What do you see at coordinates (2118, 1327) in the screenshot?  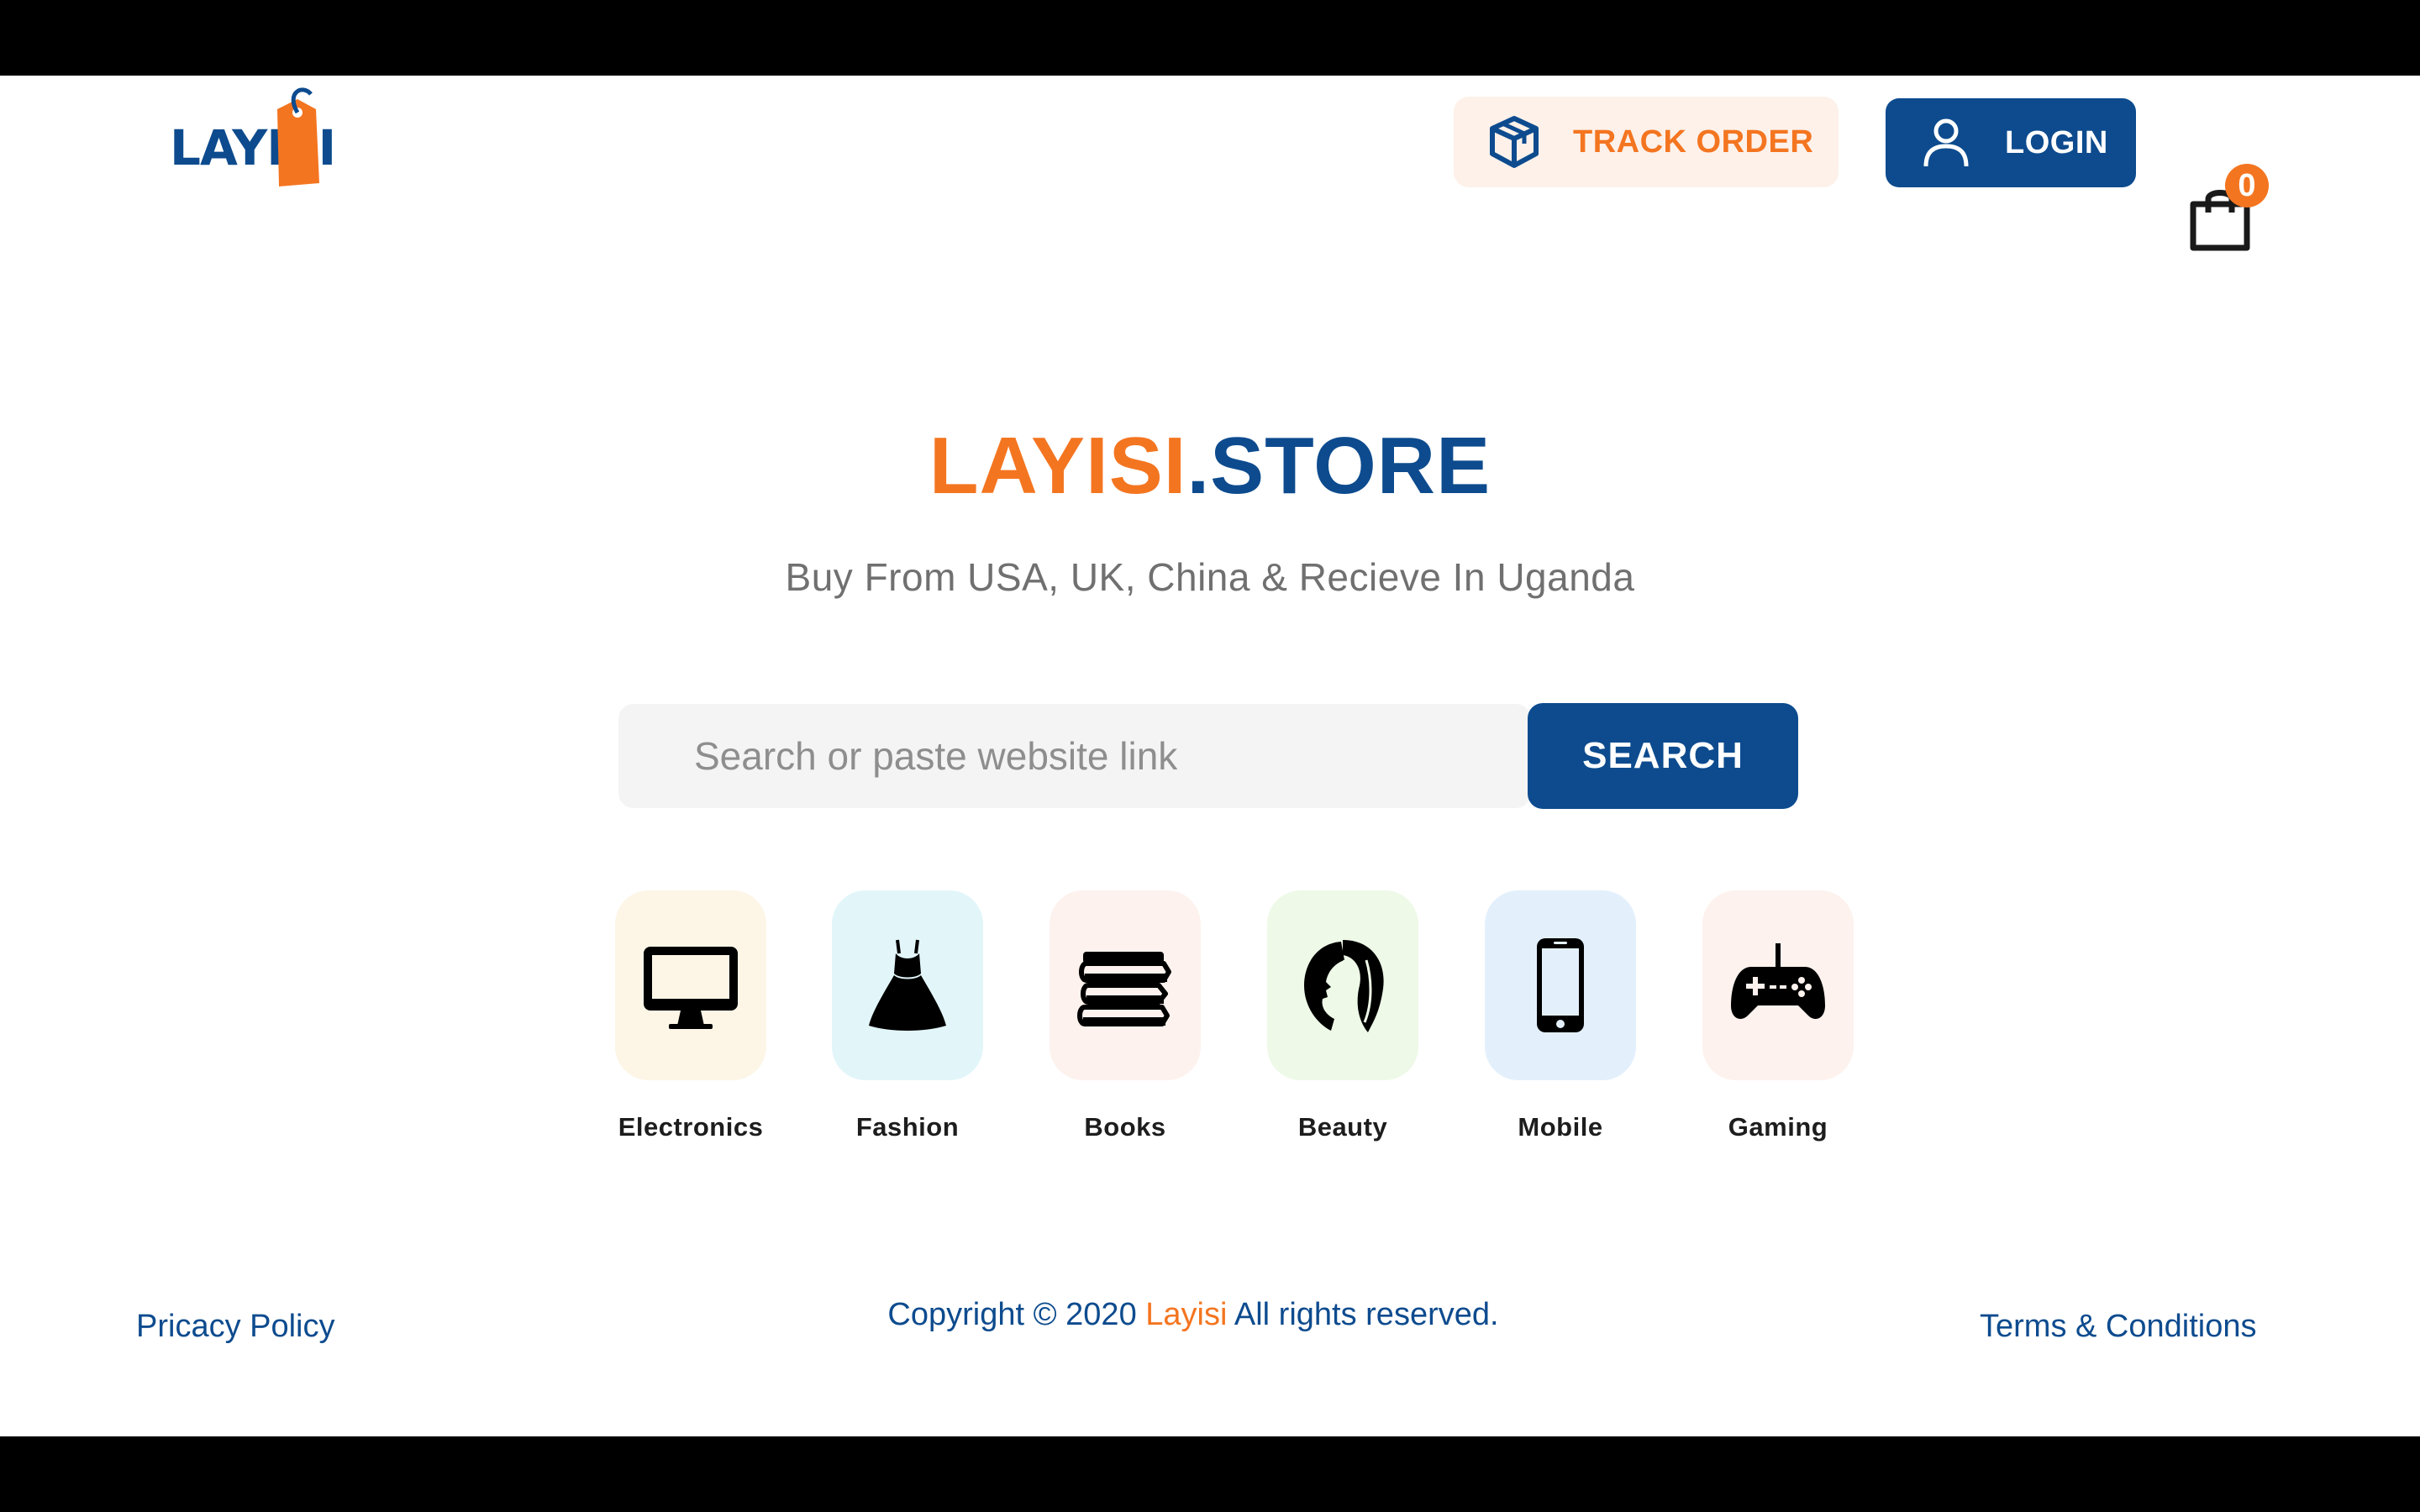 I see `terms-conditions-link: Terms & Conditions` at bounding box center [2118, 1327].